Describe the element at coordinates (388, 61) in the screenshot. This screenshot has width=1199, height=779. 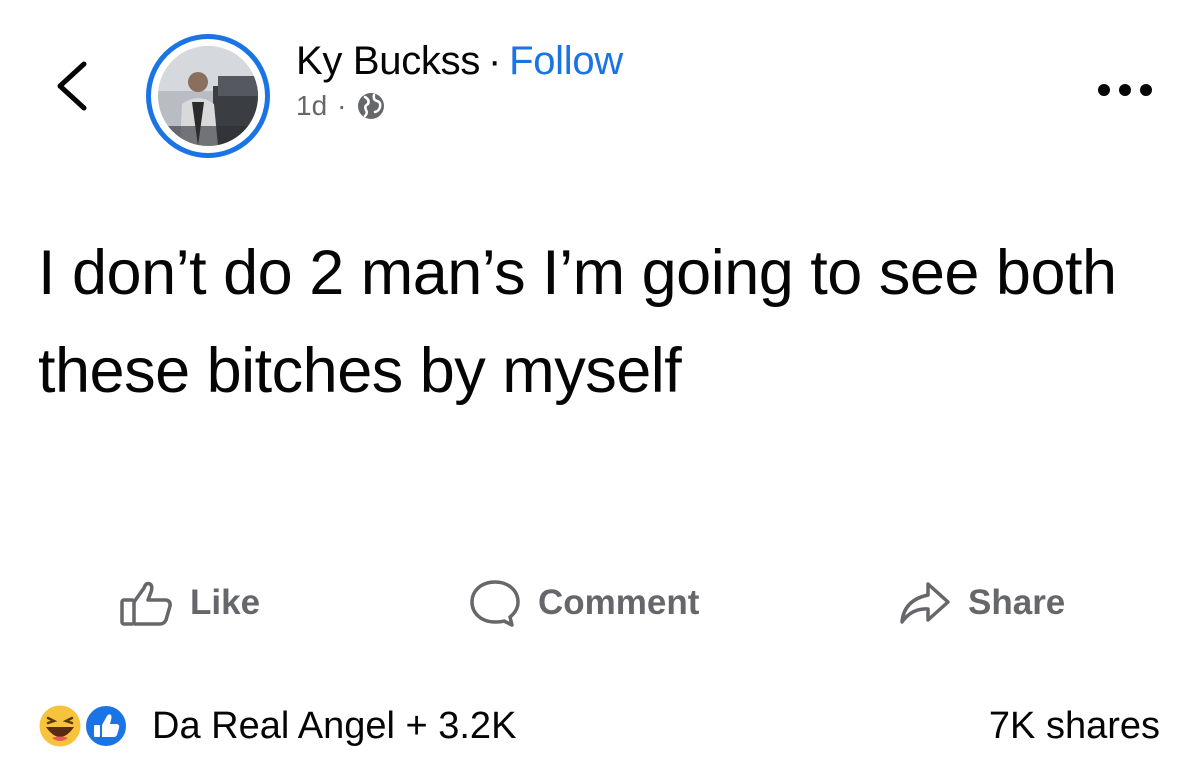
I see `author-name: Ky Buckss` at that location.